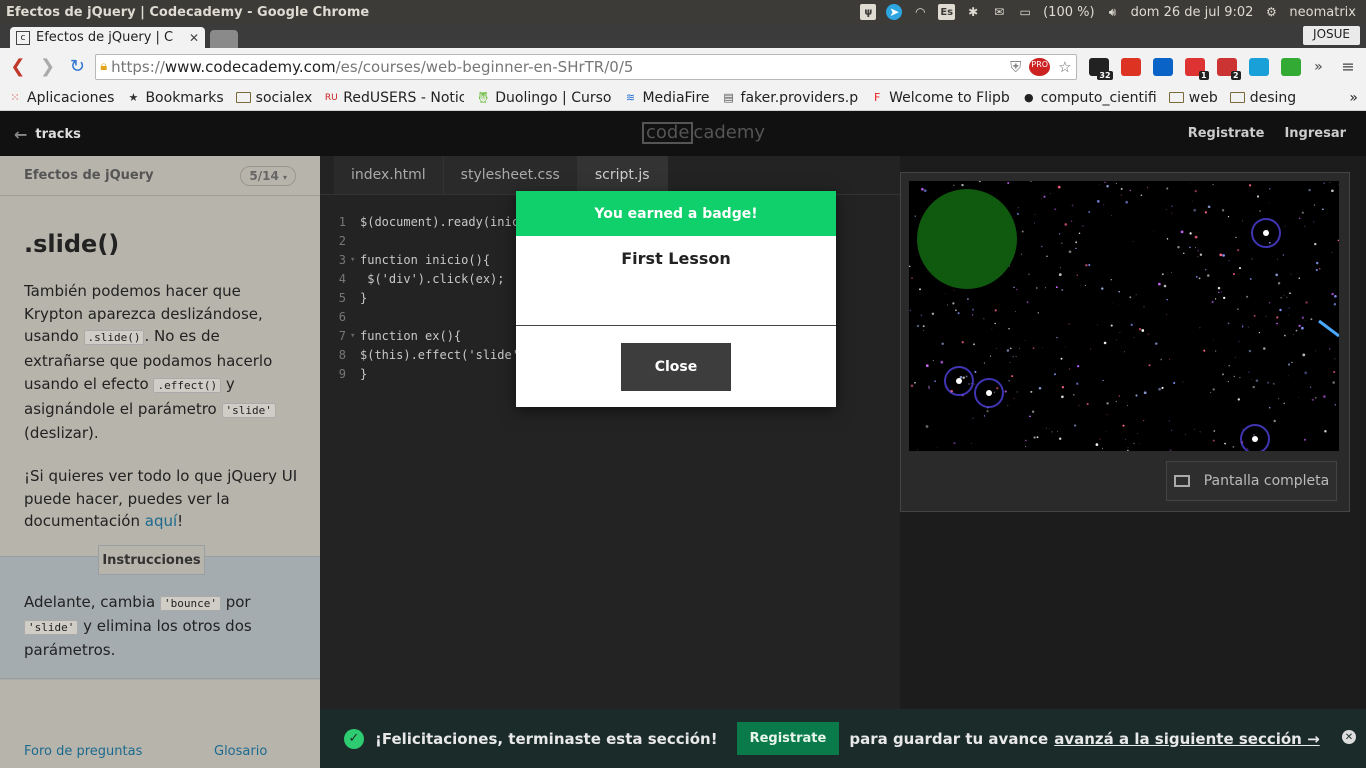  What do you see at coordinates (1113, 12) in the screenshot?
I see `volume-icon: 🔊︎` at bounding box center [1113, 12].